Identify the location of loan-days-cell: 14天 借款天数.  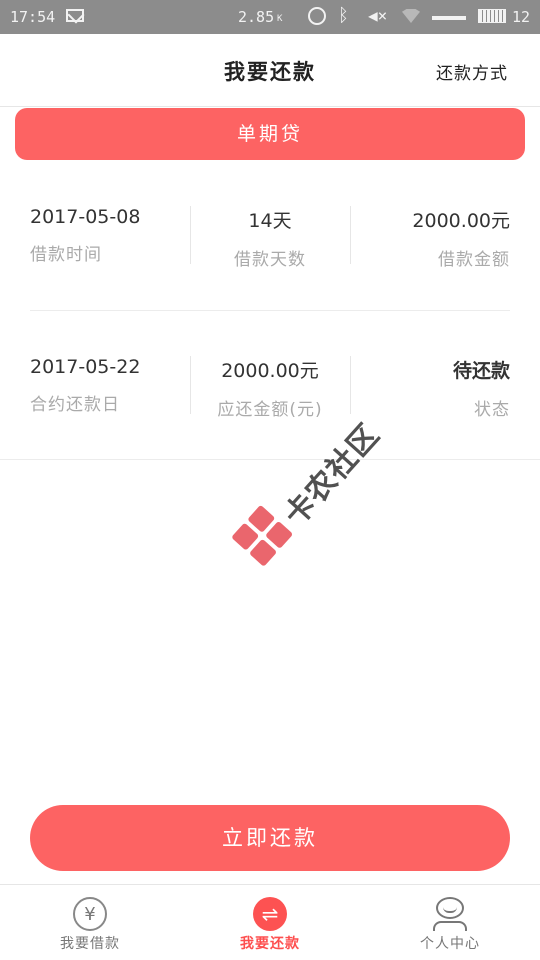
(270, 238).